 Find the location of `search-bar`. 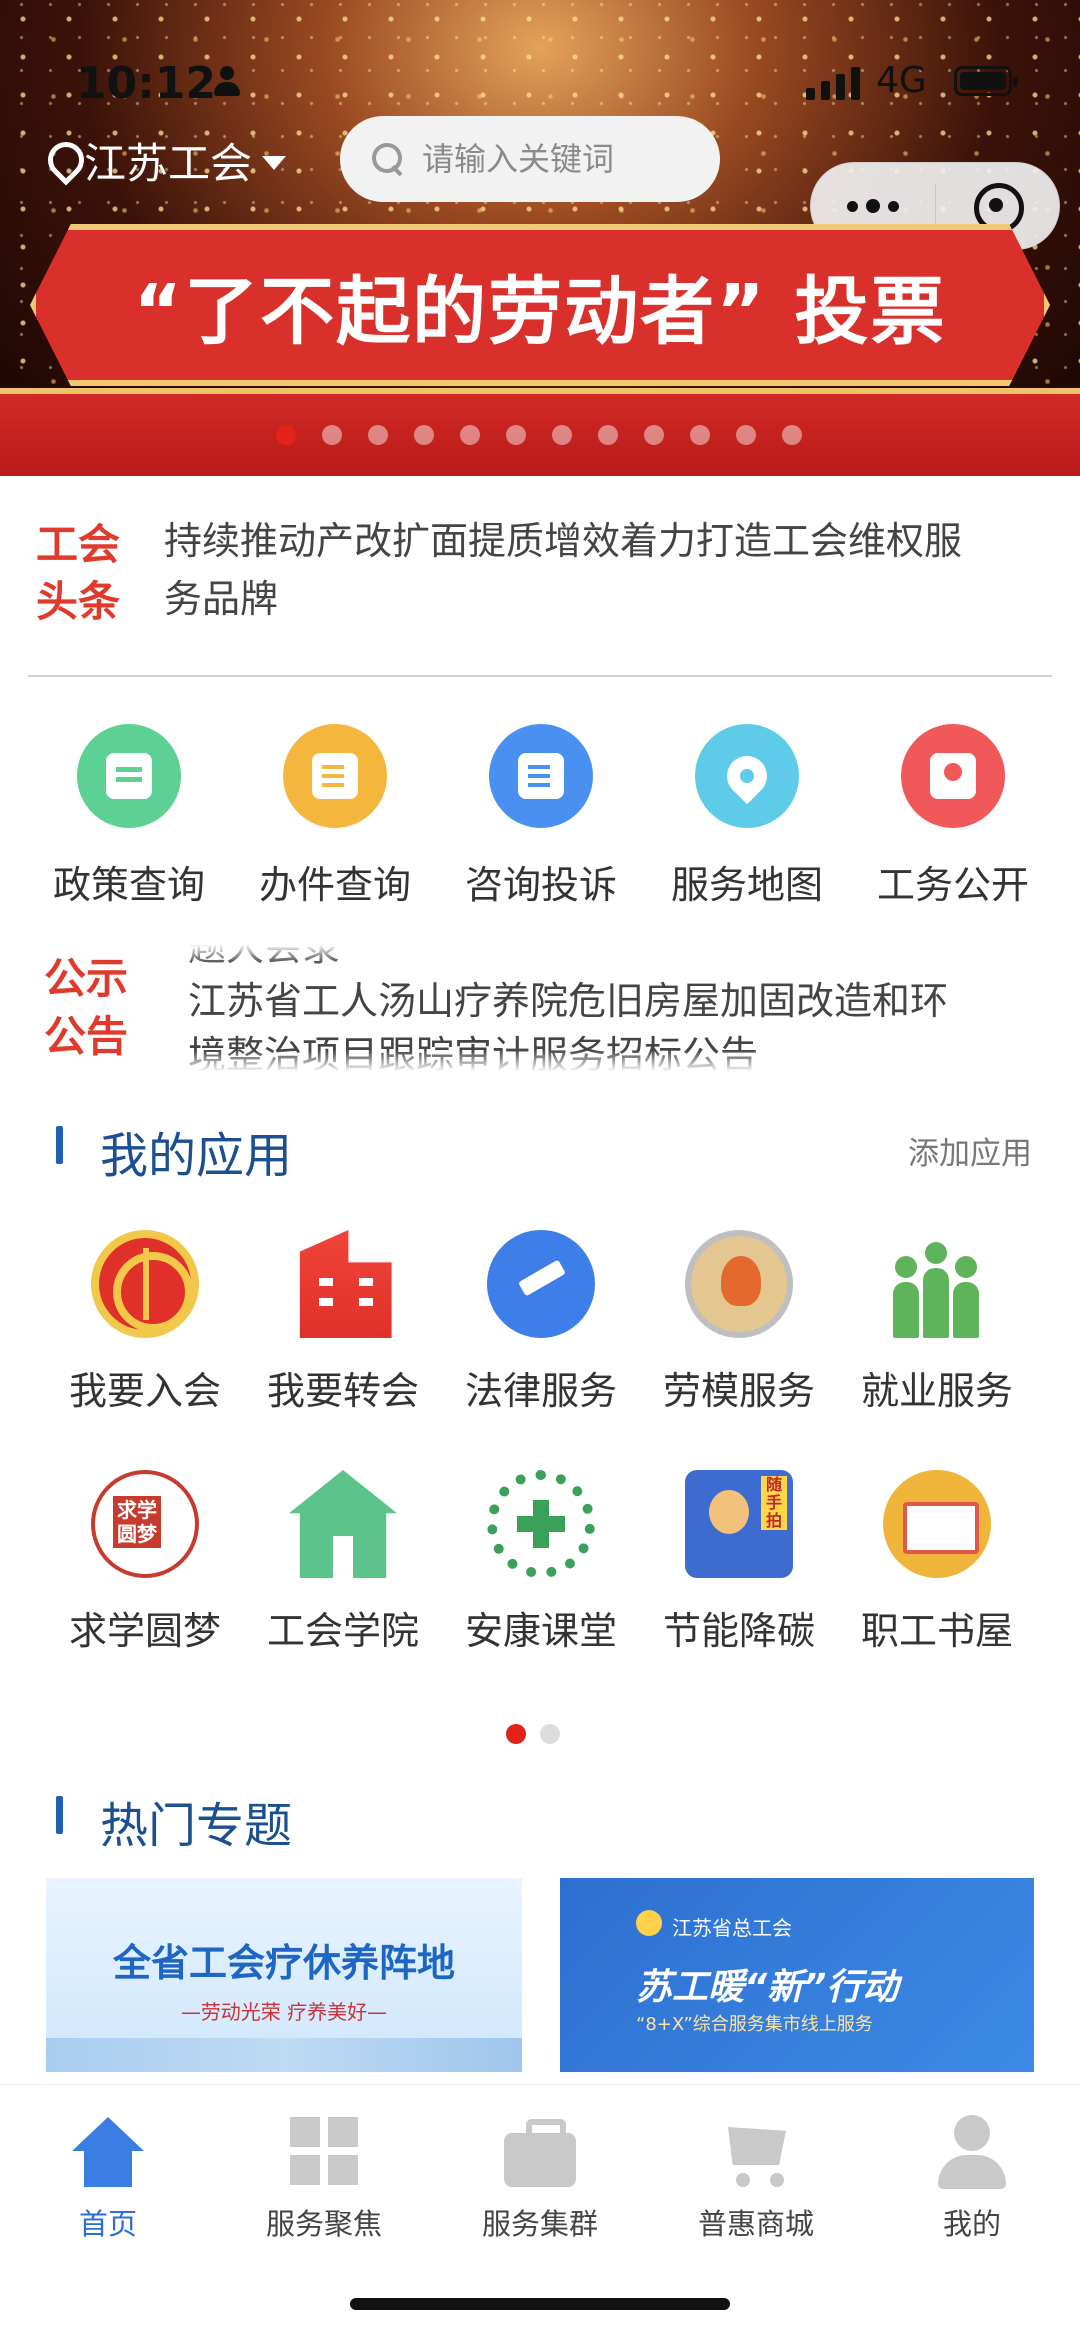

search-bar is located at coordinates (530, 159).